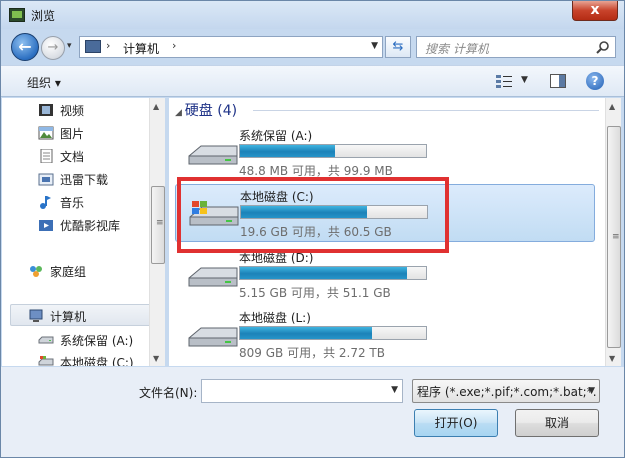 This screenshot has width=625, height=458. What do you see at coordinates (68, 272) in the screenshot?
I see `nav-item-label: 家庭组` at bounding box center [68, 272].